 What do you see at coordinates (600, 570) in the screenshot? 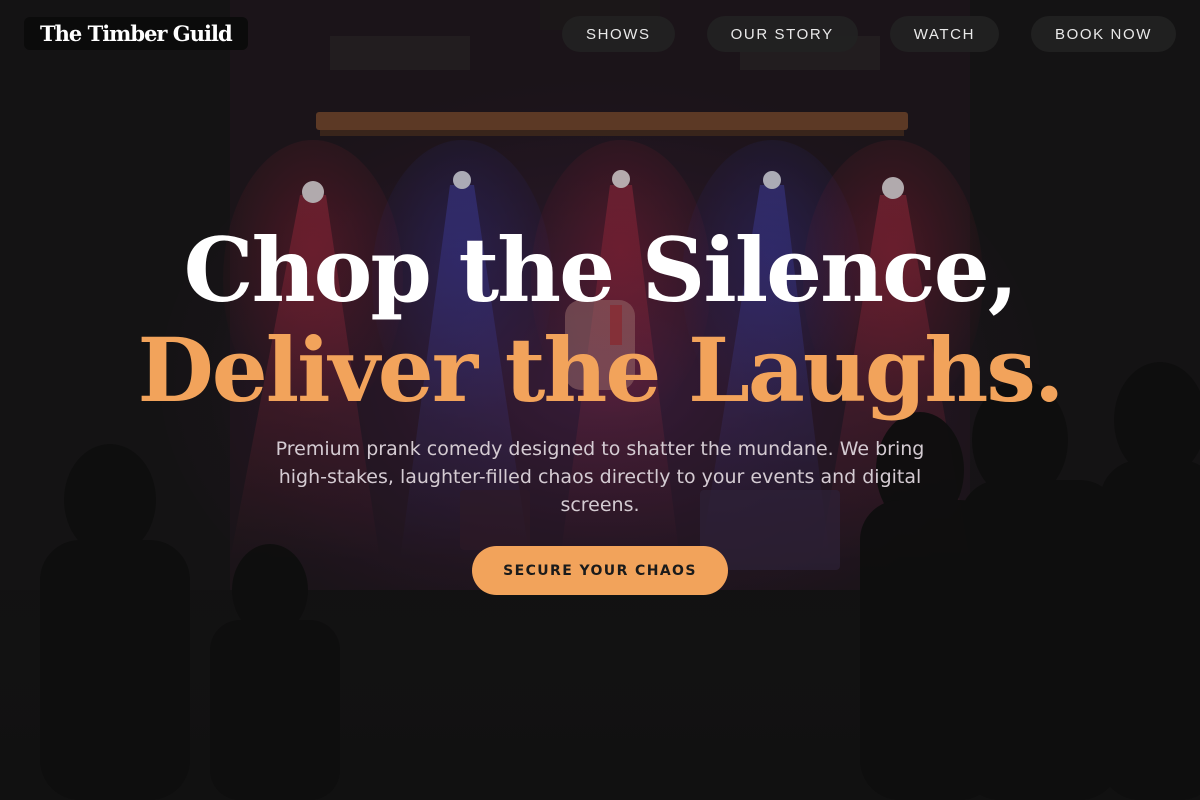
I see `secure-your-chaos-button: SECURE YOUR CHAOS` at bounding box center [600, 570].